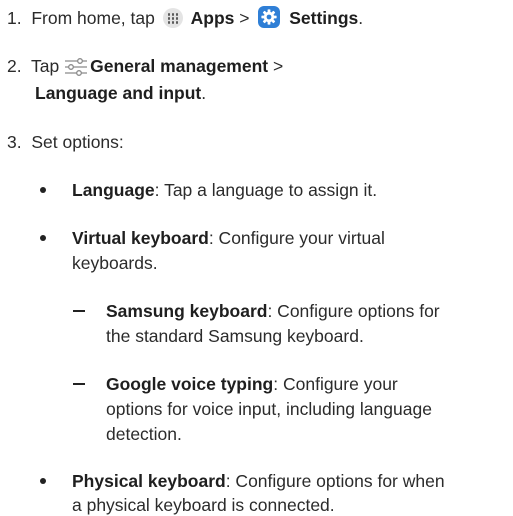 The height and width of the screenshot is (516, 513). What do you see at coordinates (77, 142) in the screenshot?
I see `step-3-text: Set options:` at bounding box center [77, 142].